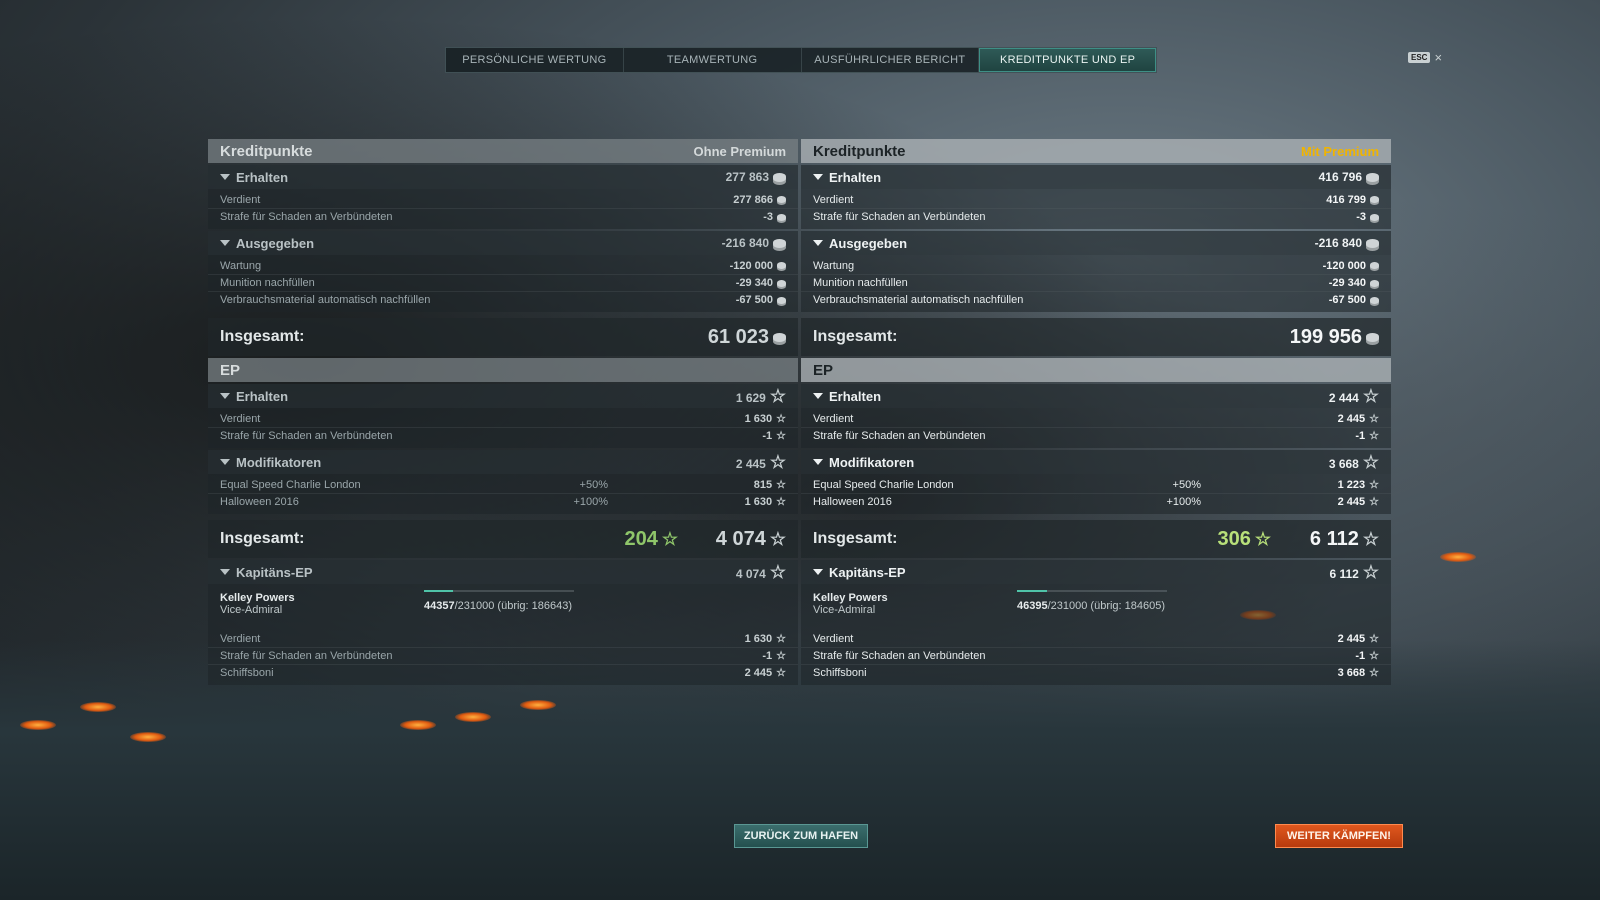 The image size is (1600, 900). Describe the element at coordinates (535, 60) in the screenshot. I see `tab-personal-score: PERSÖNLICHE WERTUNG` at that location.